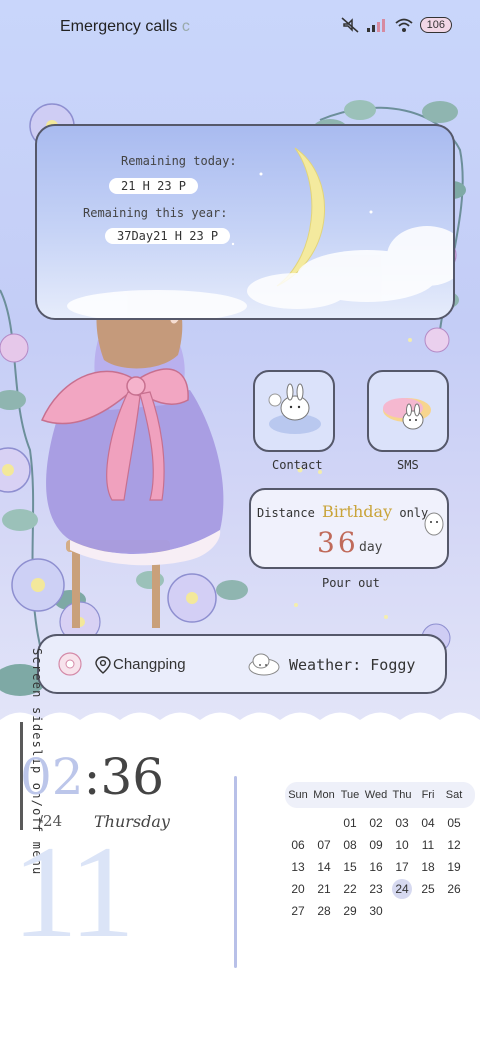  Describe the element at coordinates (338, 542) in the screenshot. I see `birthday-days-count: 36` at that location.